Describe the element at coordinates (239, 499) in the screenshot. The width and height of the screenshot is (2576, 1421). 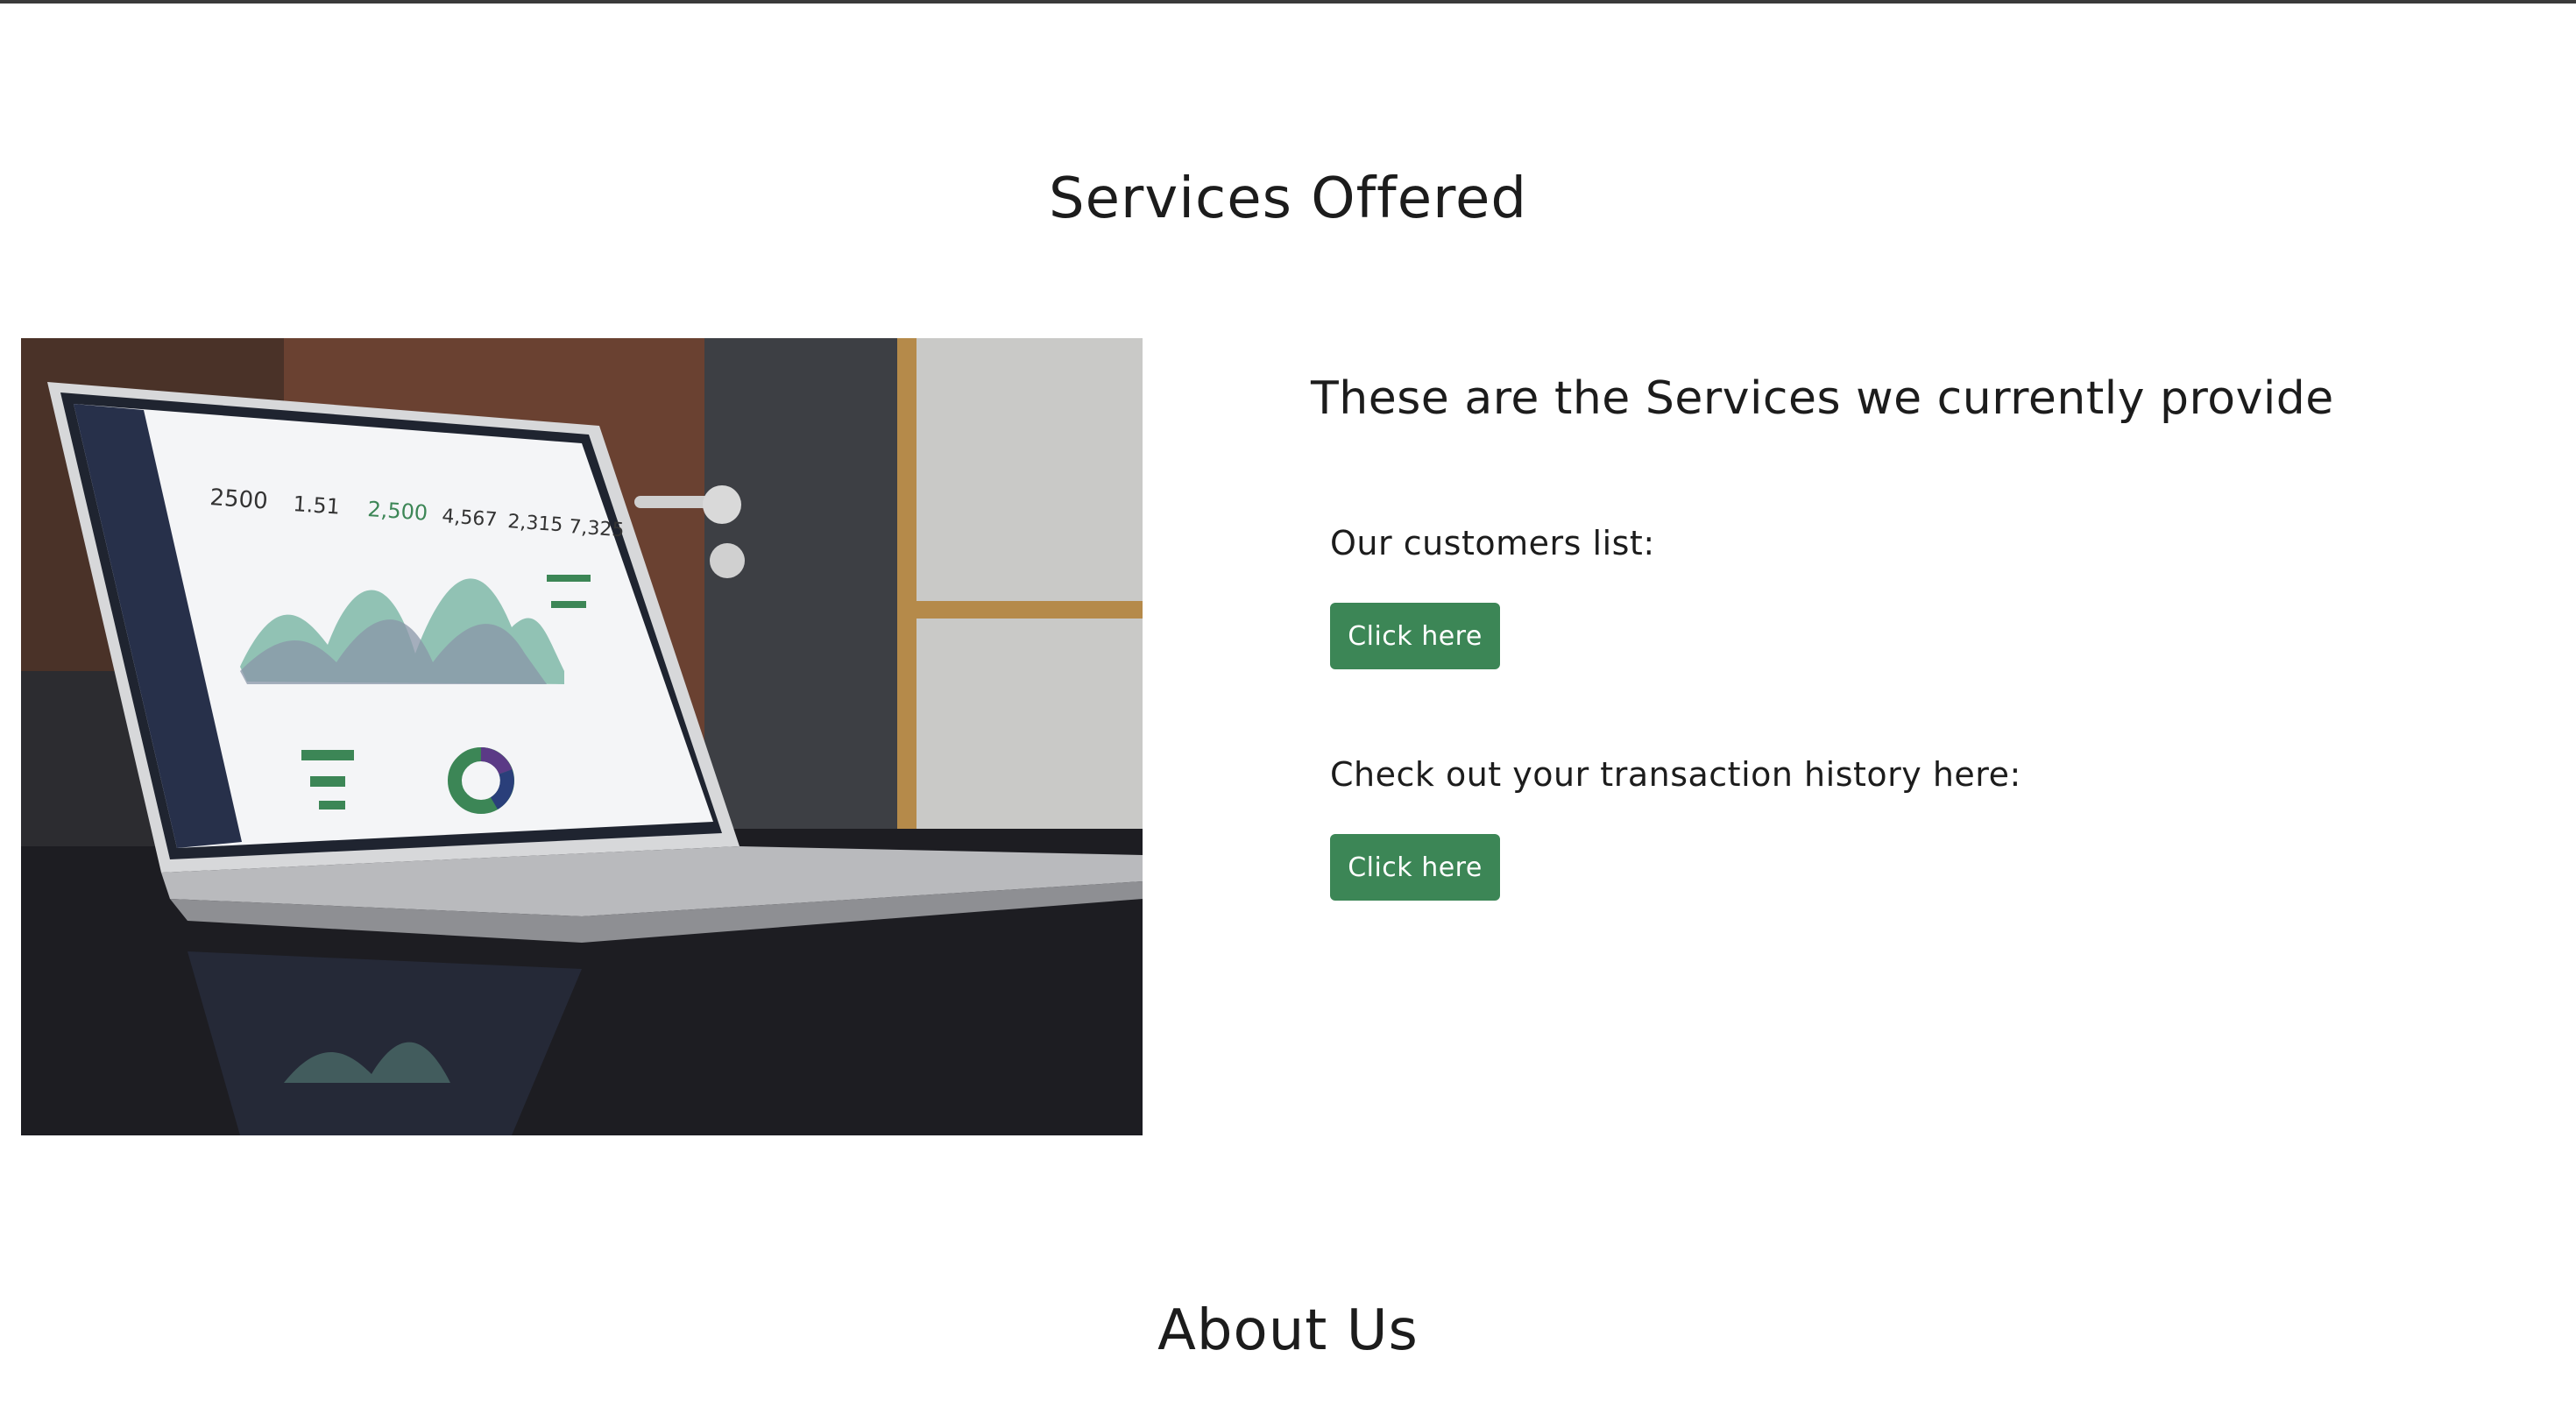
I see `svg-text: 2500` at that location.